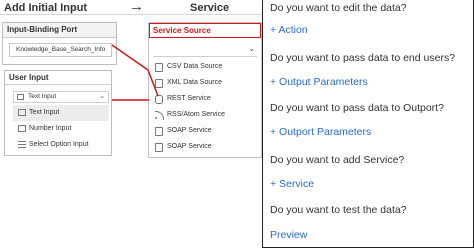 The height and width of the screenshot is (248, 474). What do you see at coordinates (130, 57) in the screenshot?
I see `connector-line-binding` at bounding box center [130, 57].